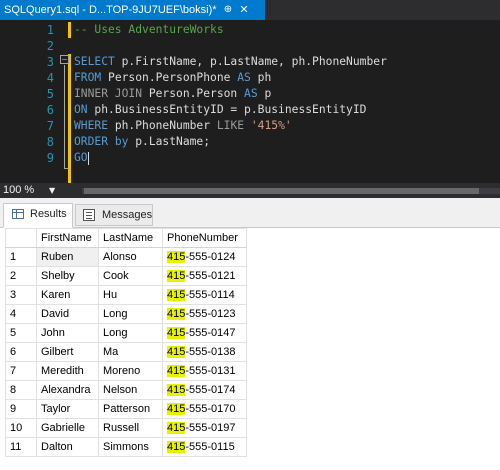  Describe the element at coordinates (21, 447) in the screenshot. I see `row-number: 11` at that location.